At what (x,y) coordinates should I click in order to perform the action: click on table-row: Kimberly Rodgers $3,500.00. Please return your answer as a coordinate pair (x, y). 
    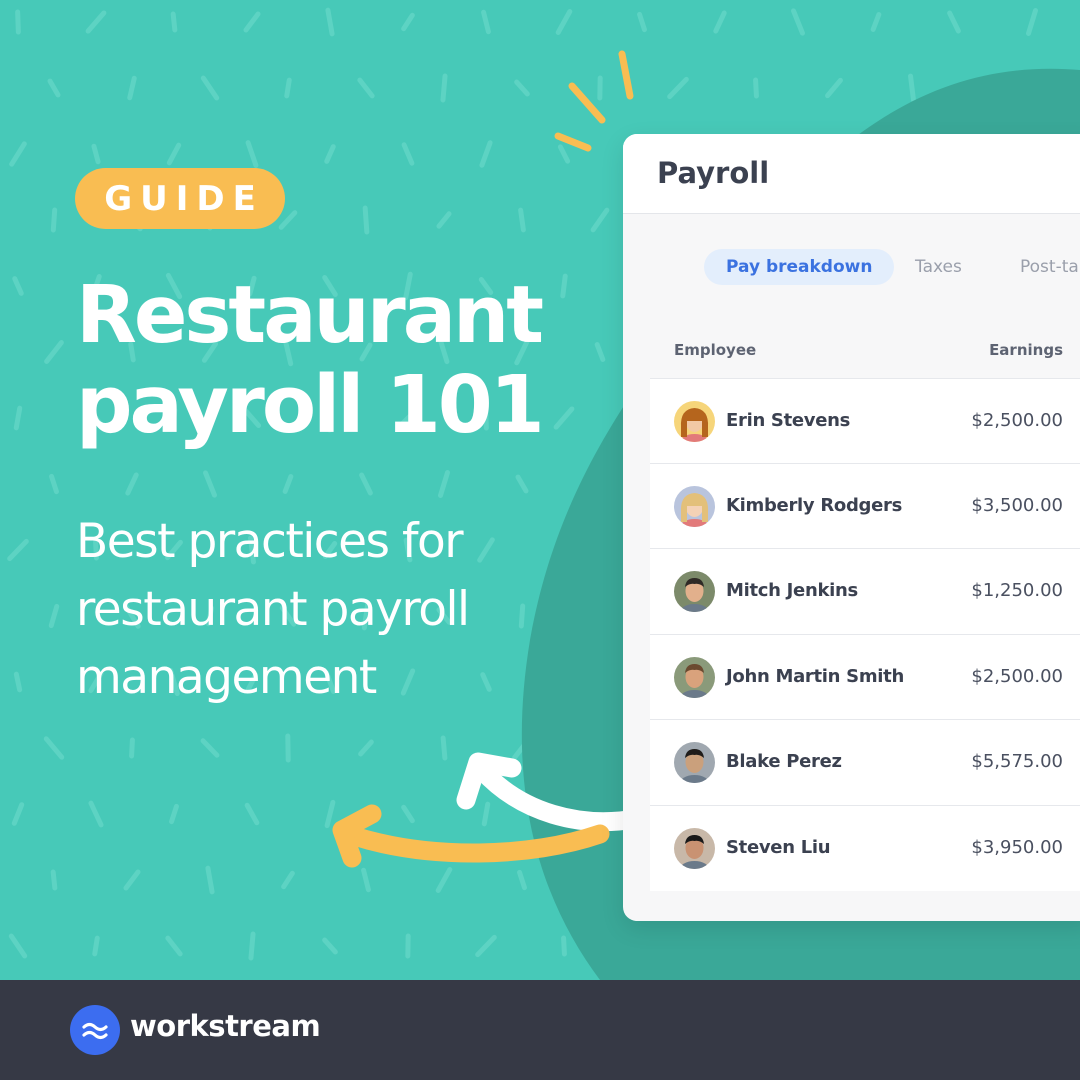
    Looking at the image, I should click on (865, 506).